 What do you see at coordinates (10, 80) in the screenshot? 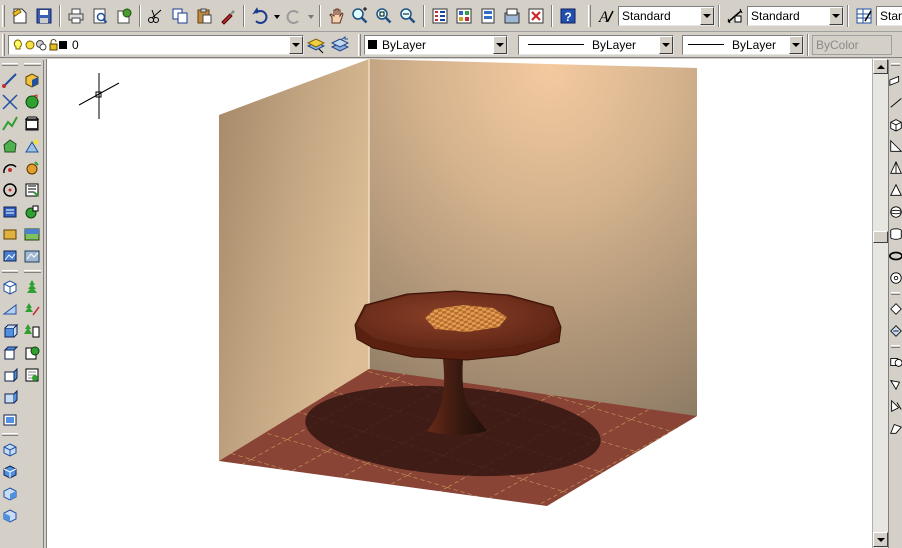
I see `line-icon` at bounding box center [10, 80].